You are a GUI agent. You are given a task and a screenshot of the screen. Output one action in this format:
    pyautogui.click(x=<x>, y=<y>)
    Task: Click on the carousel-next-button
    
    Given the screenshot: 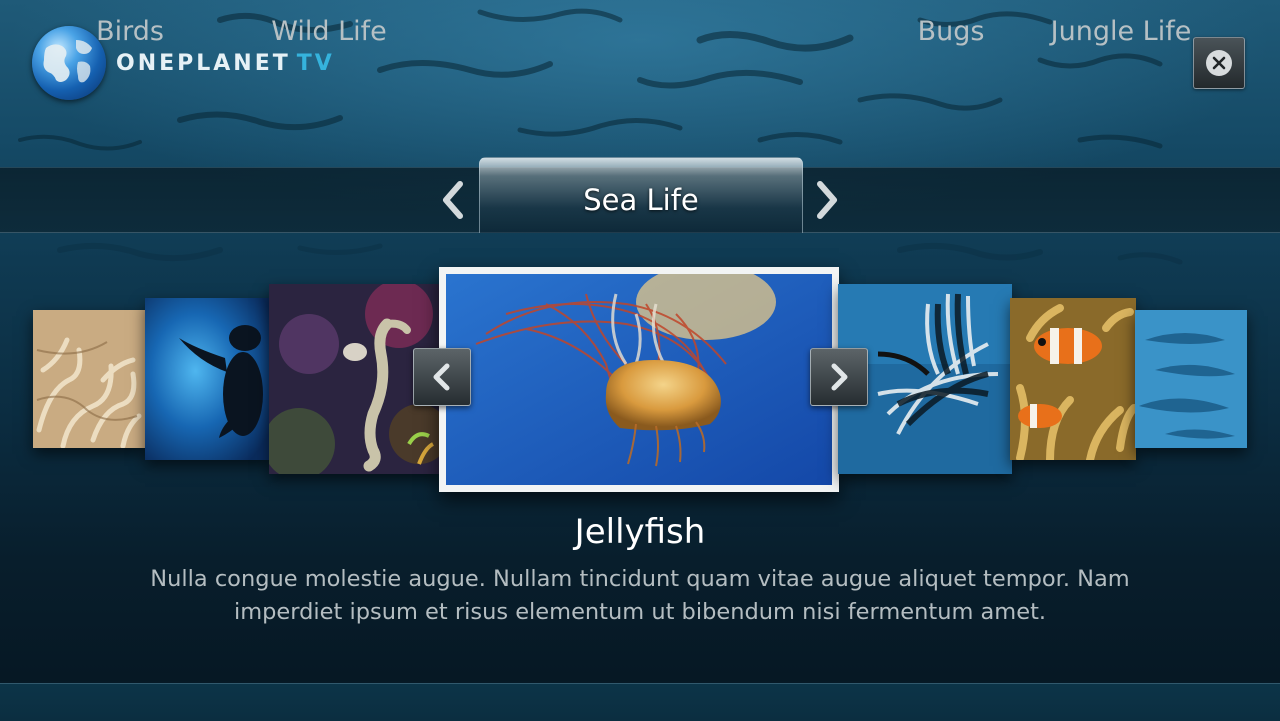 What is the action you would take?
    pyautogui.click(x=839, y=377)
    